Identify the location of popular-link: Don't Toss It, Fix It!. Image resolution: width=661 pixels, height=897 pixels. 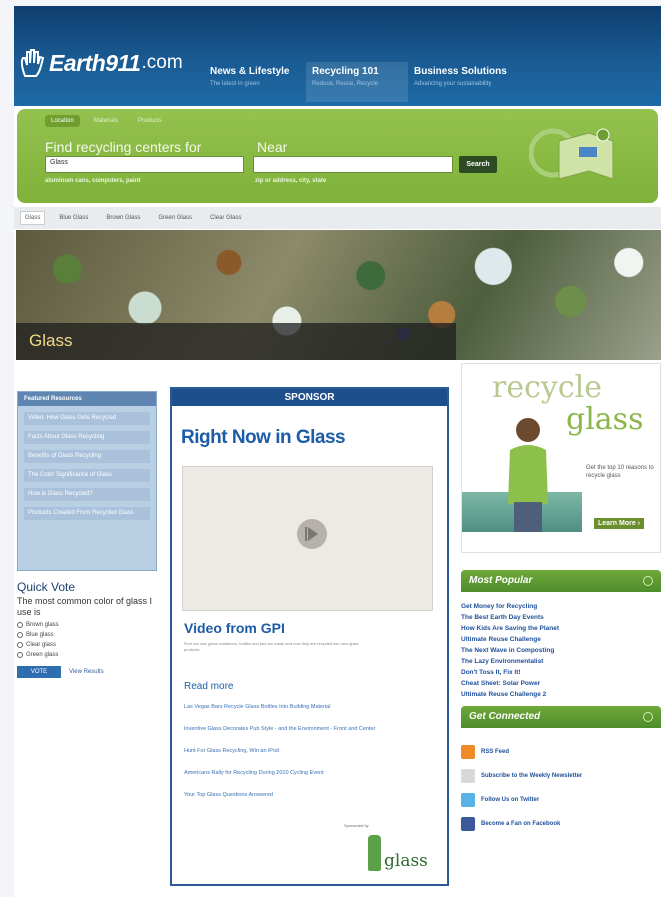
(561, 672).